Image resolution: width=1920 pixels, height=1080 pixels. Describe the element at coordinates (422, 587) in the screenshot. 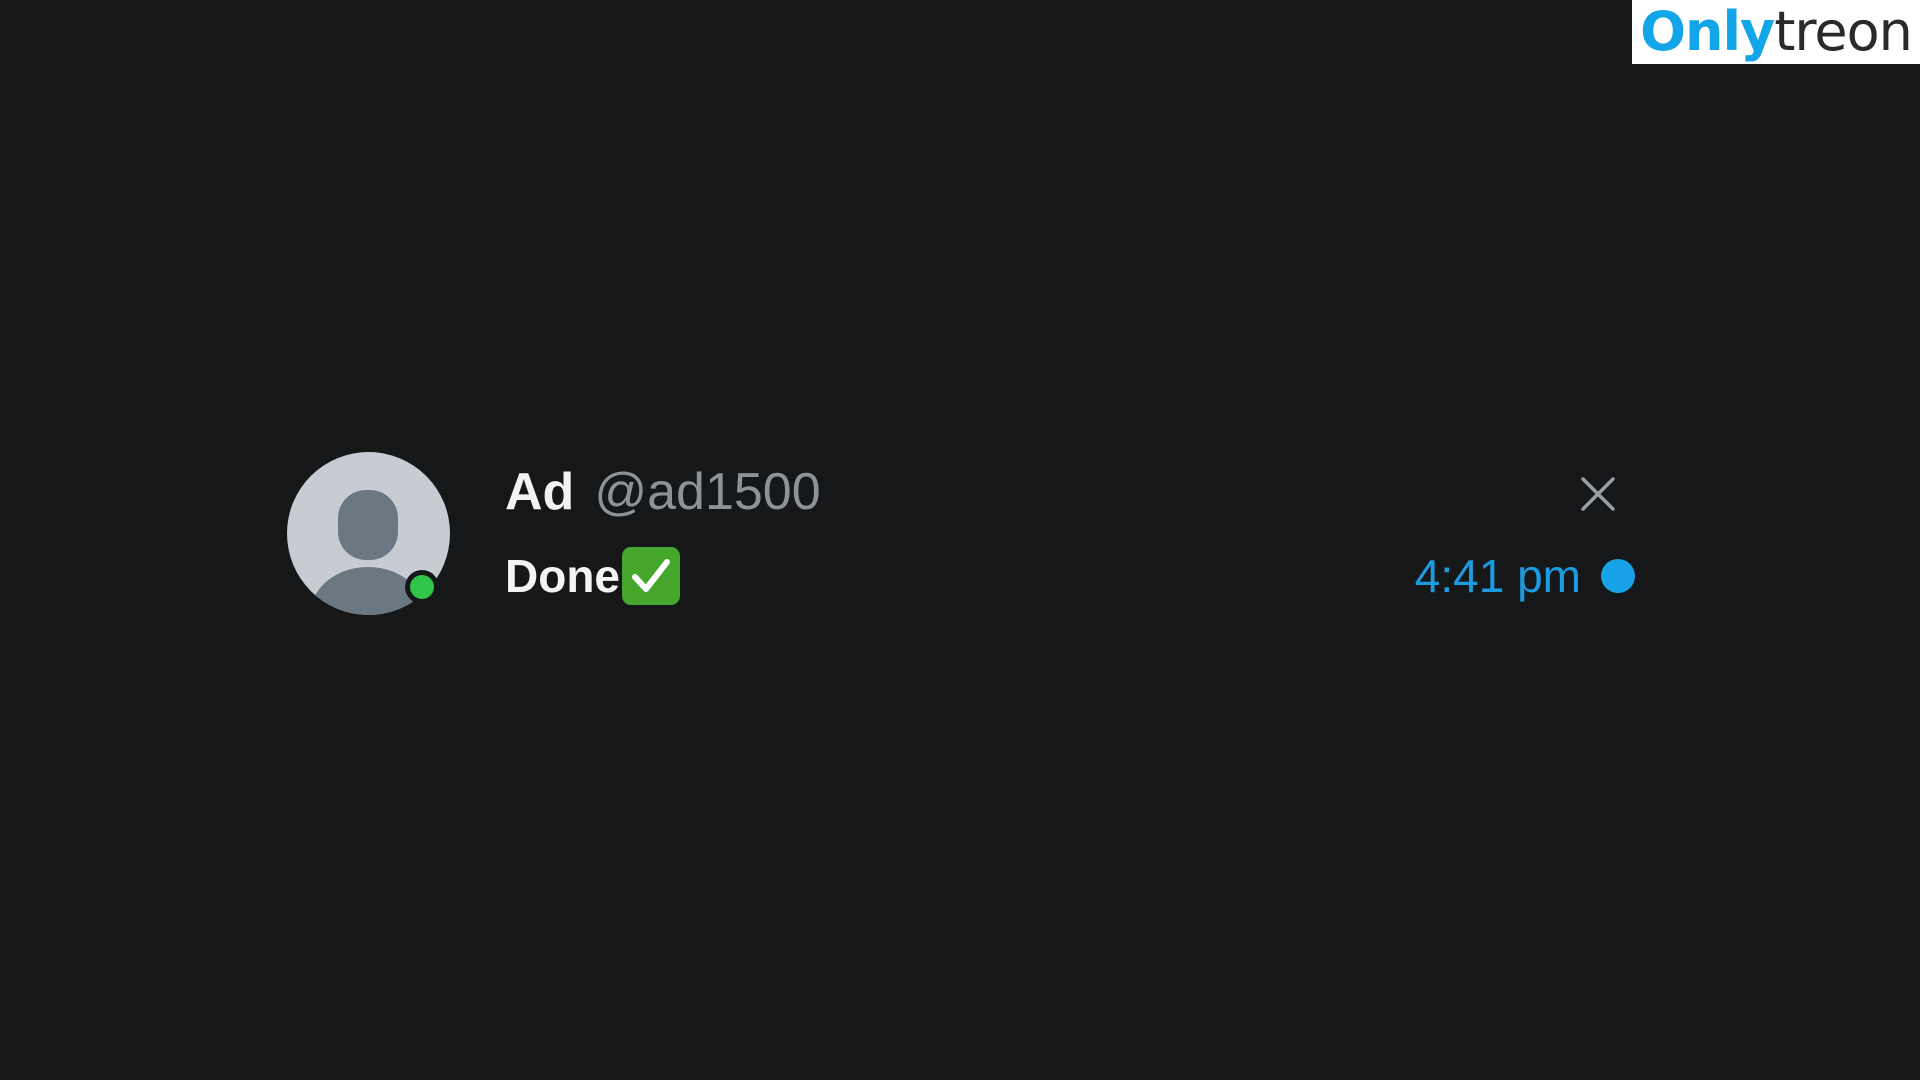

I see `online-dot-icon` at that location.